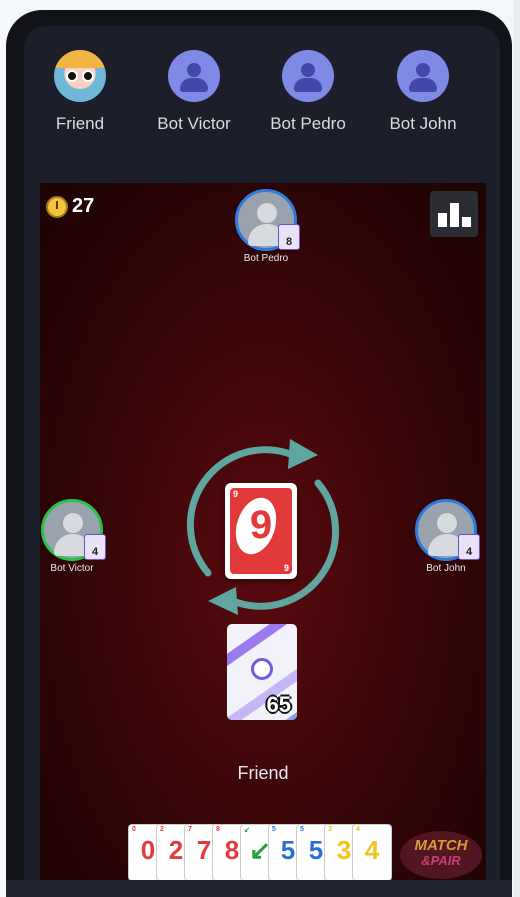  What do you see at coordinates (454, 214) in the screenshot?
I see `leaderboard-button` at bounding box center [454, 214].